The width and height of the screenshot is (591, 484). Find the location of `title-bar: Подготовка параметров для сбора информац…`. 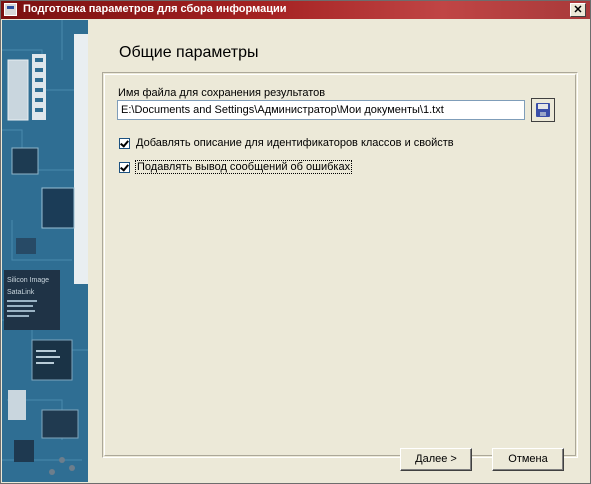

title-bar: Подготовка параметров для сбора информац… is located at coordinates (295, 10).